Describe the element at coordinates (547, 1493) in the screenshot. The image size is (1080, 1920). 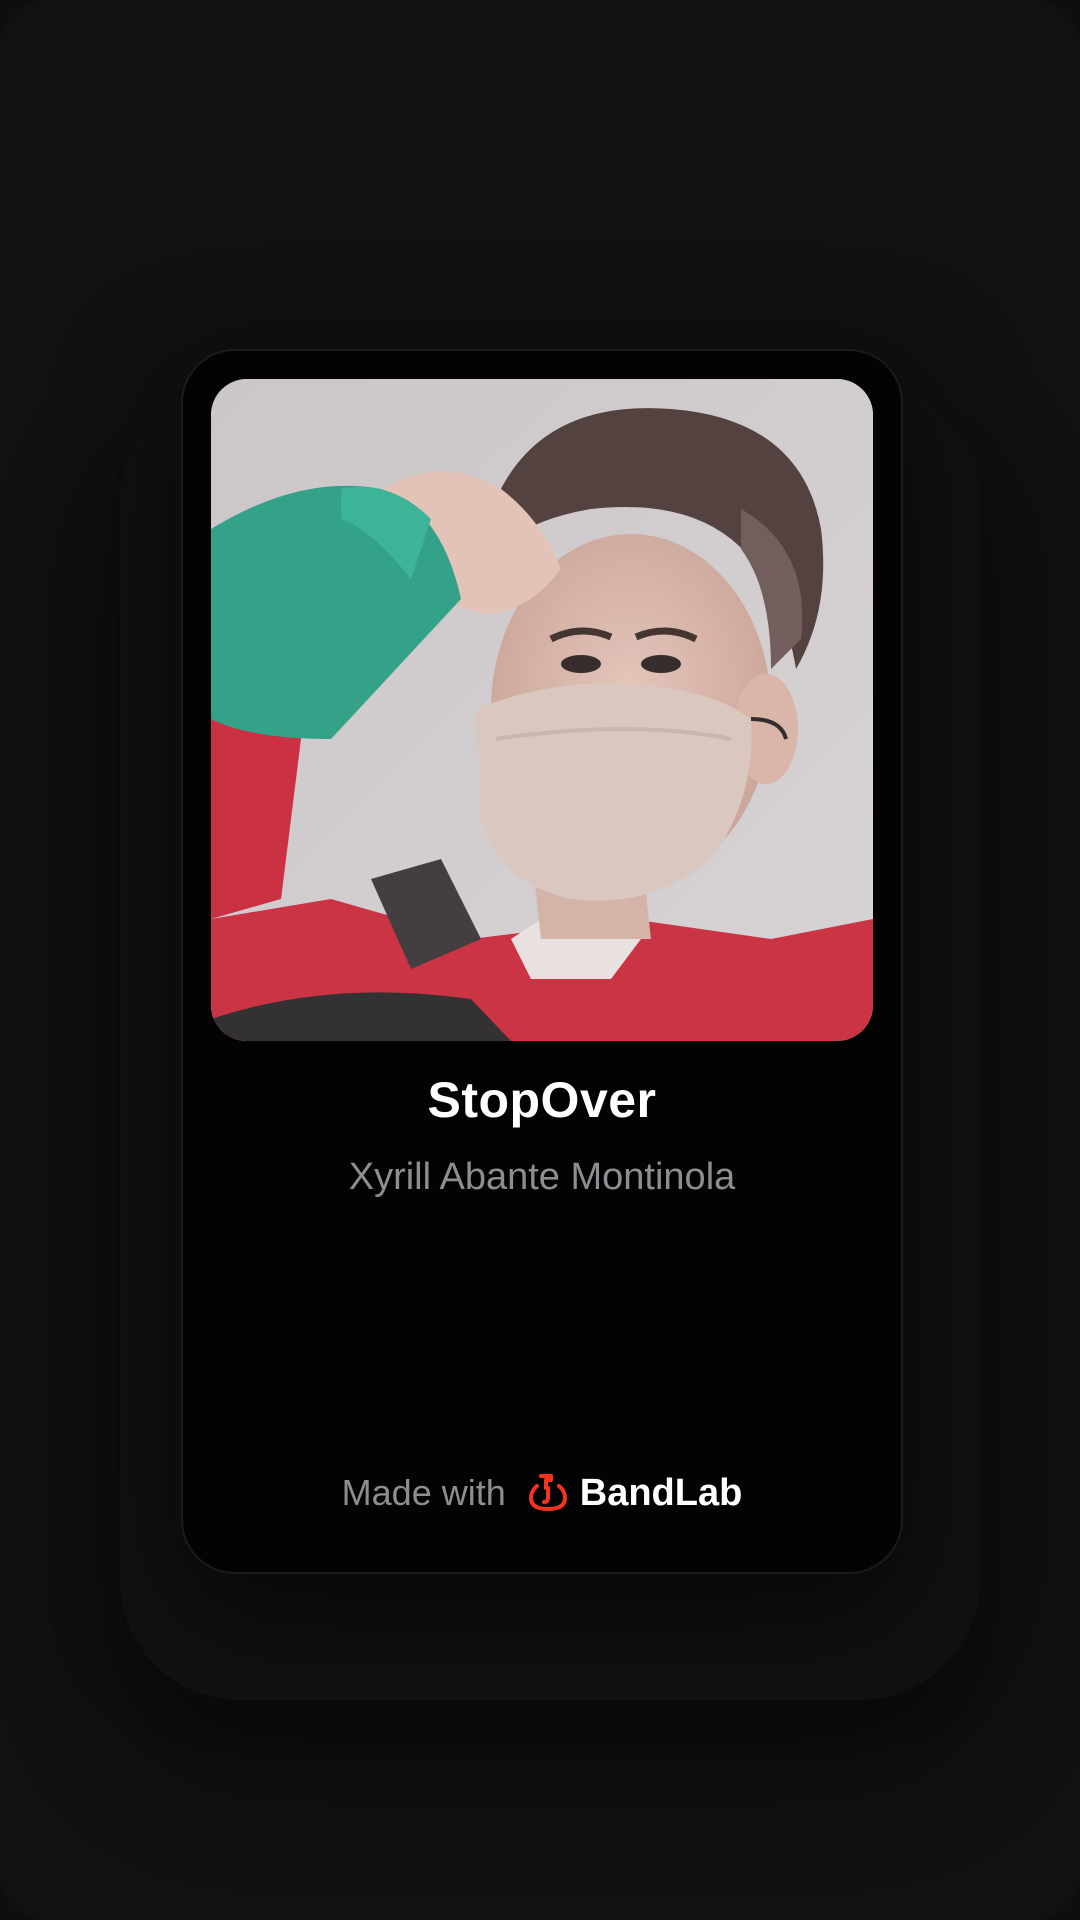
I see `bandlab-logo-icon` at that location.